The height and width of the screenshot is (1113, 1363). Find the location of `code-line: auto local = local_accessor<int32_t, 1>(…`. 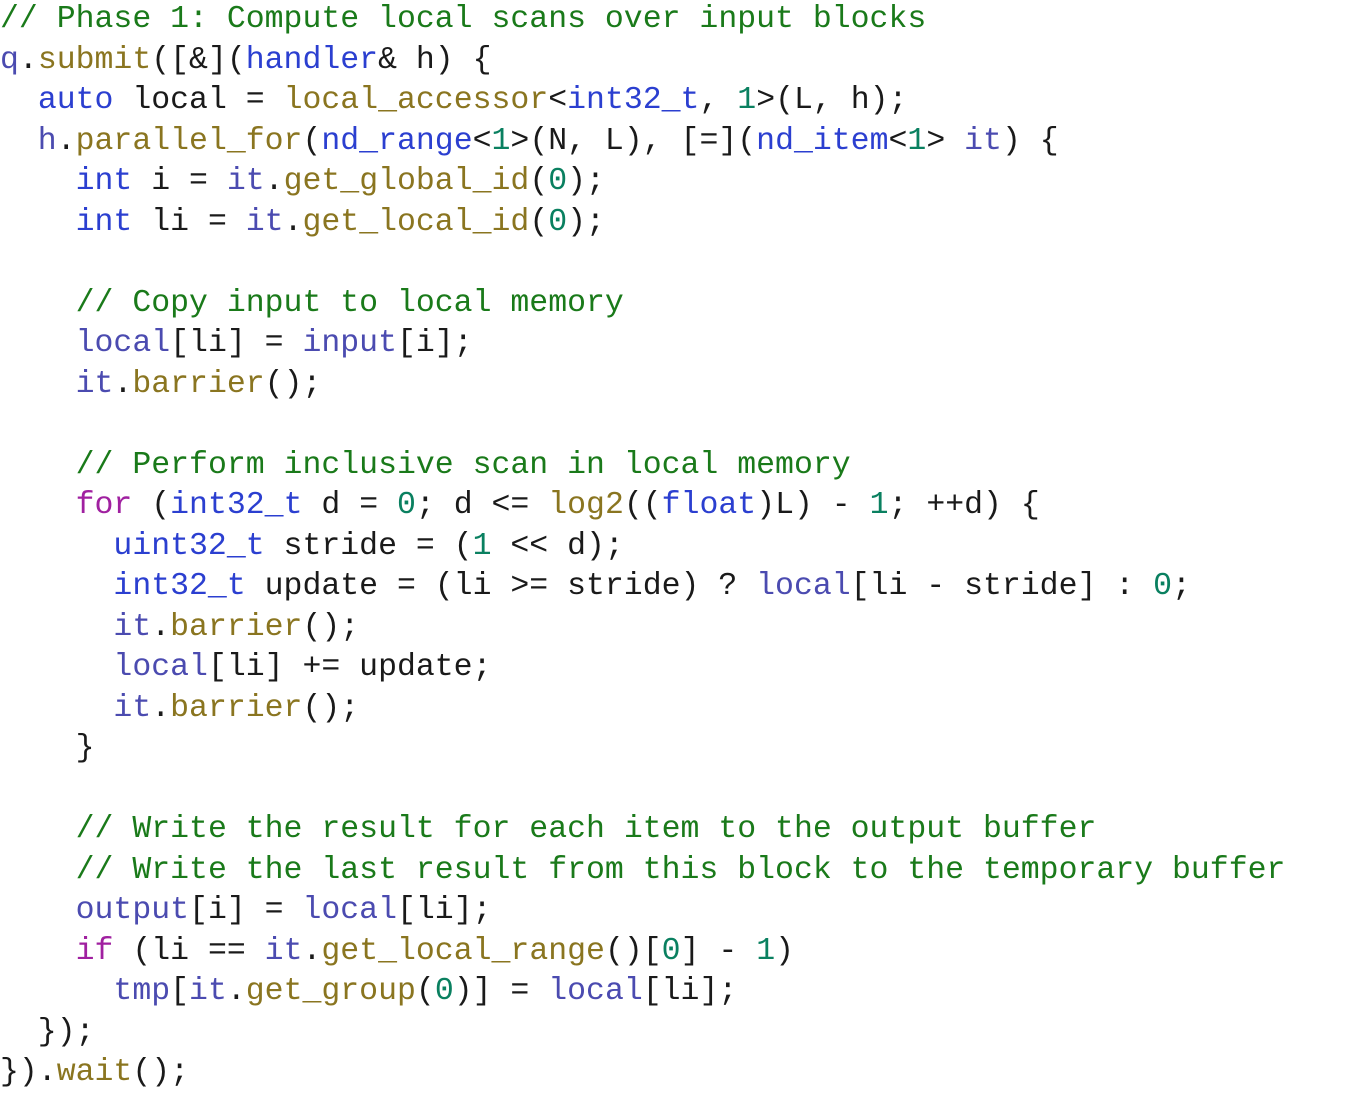

code-line: auto local = local_accessor<int32_t, 1>(… is located at coordinates (681, 101).